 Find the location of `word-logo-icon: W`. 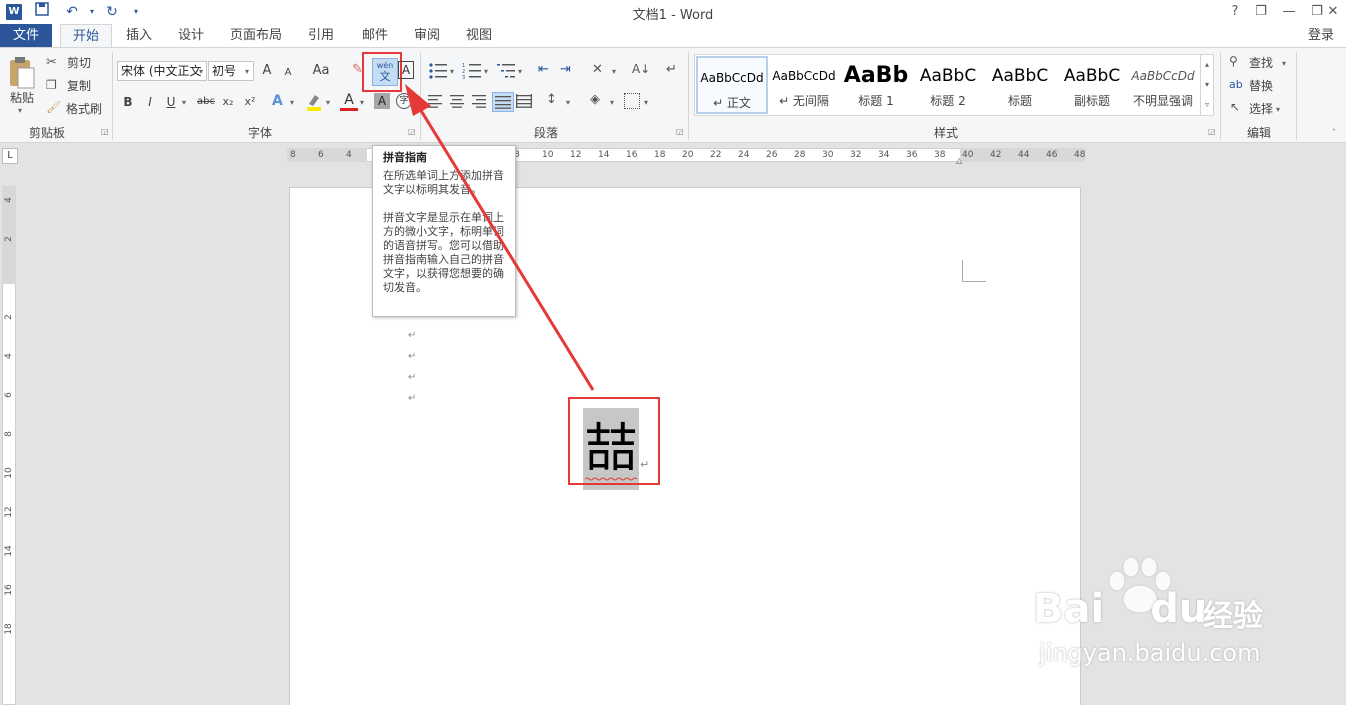

word-logo-icon: W is located at coordinates (14, 12).